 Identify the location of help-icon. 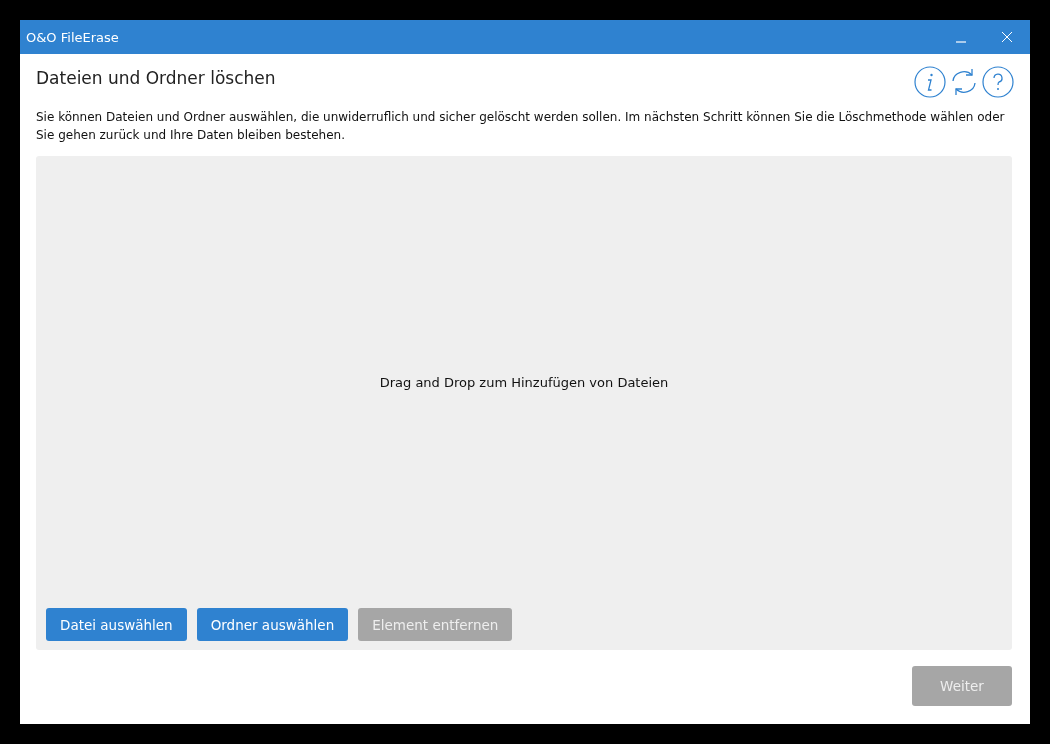
(998, 82).